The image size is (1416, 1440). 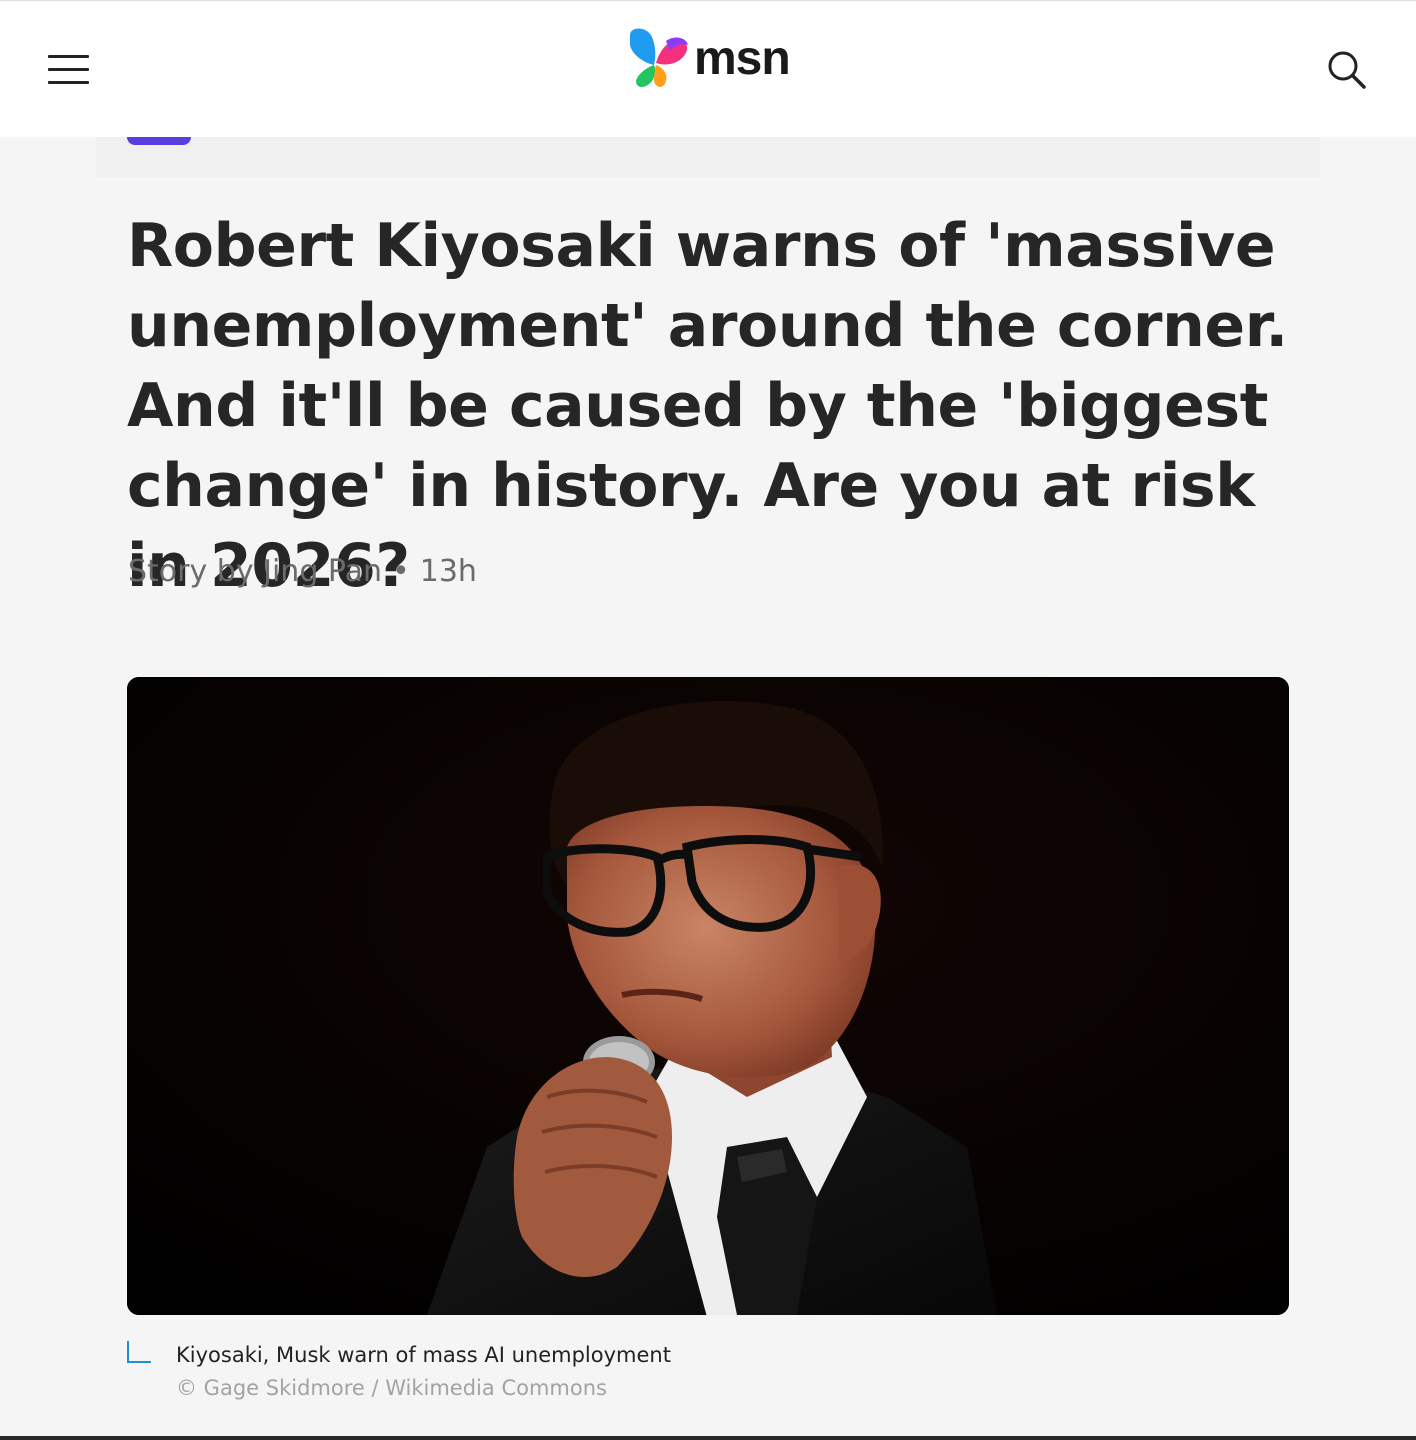 I want to click on msn-butterfly-icon, so click(x=659, y=57).